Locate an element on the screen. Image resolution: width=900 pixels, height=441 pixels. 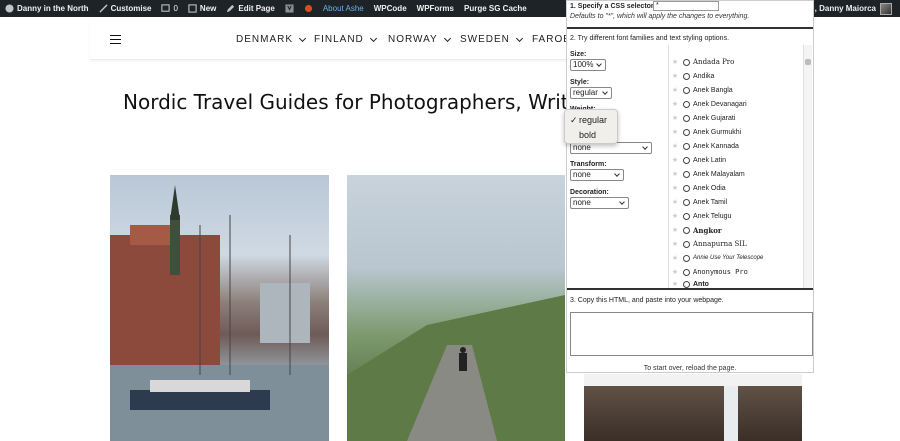
admin-wpforms: WPForms is located at coordinates (435, 8).